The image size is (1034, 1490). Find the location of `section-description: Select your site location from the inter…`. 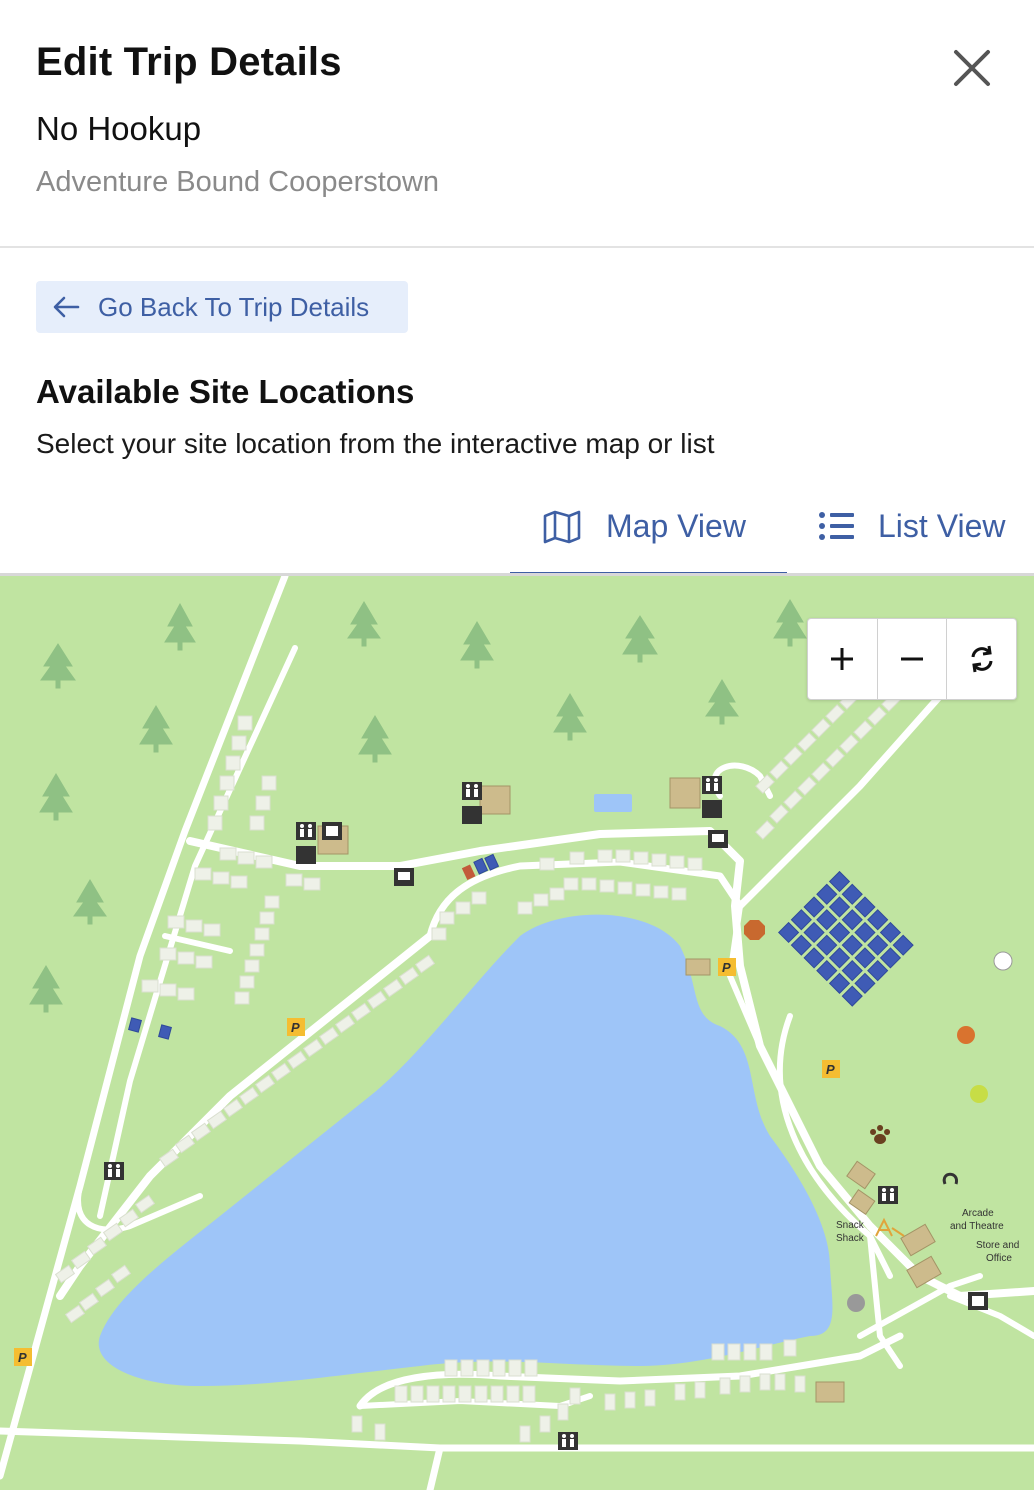

section-description: Select your site location from the inter… is located at coordinates (375, 443).